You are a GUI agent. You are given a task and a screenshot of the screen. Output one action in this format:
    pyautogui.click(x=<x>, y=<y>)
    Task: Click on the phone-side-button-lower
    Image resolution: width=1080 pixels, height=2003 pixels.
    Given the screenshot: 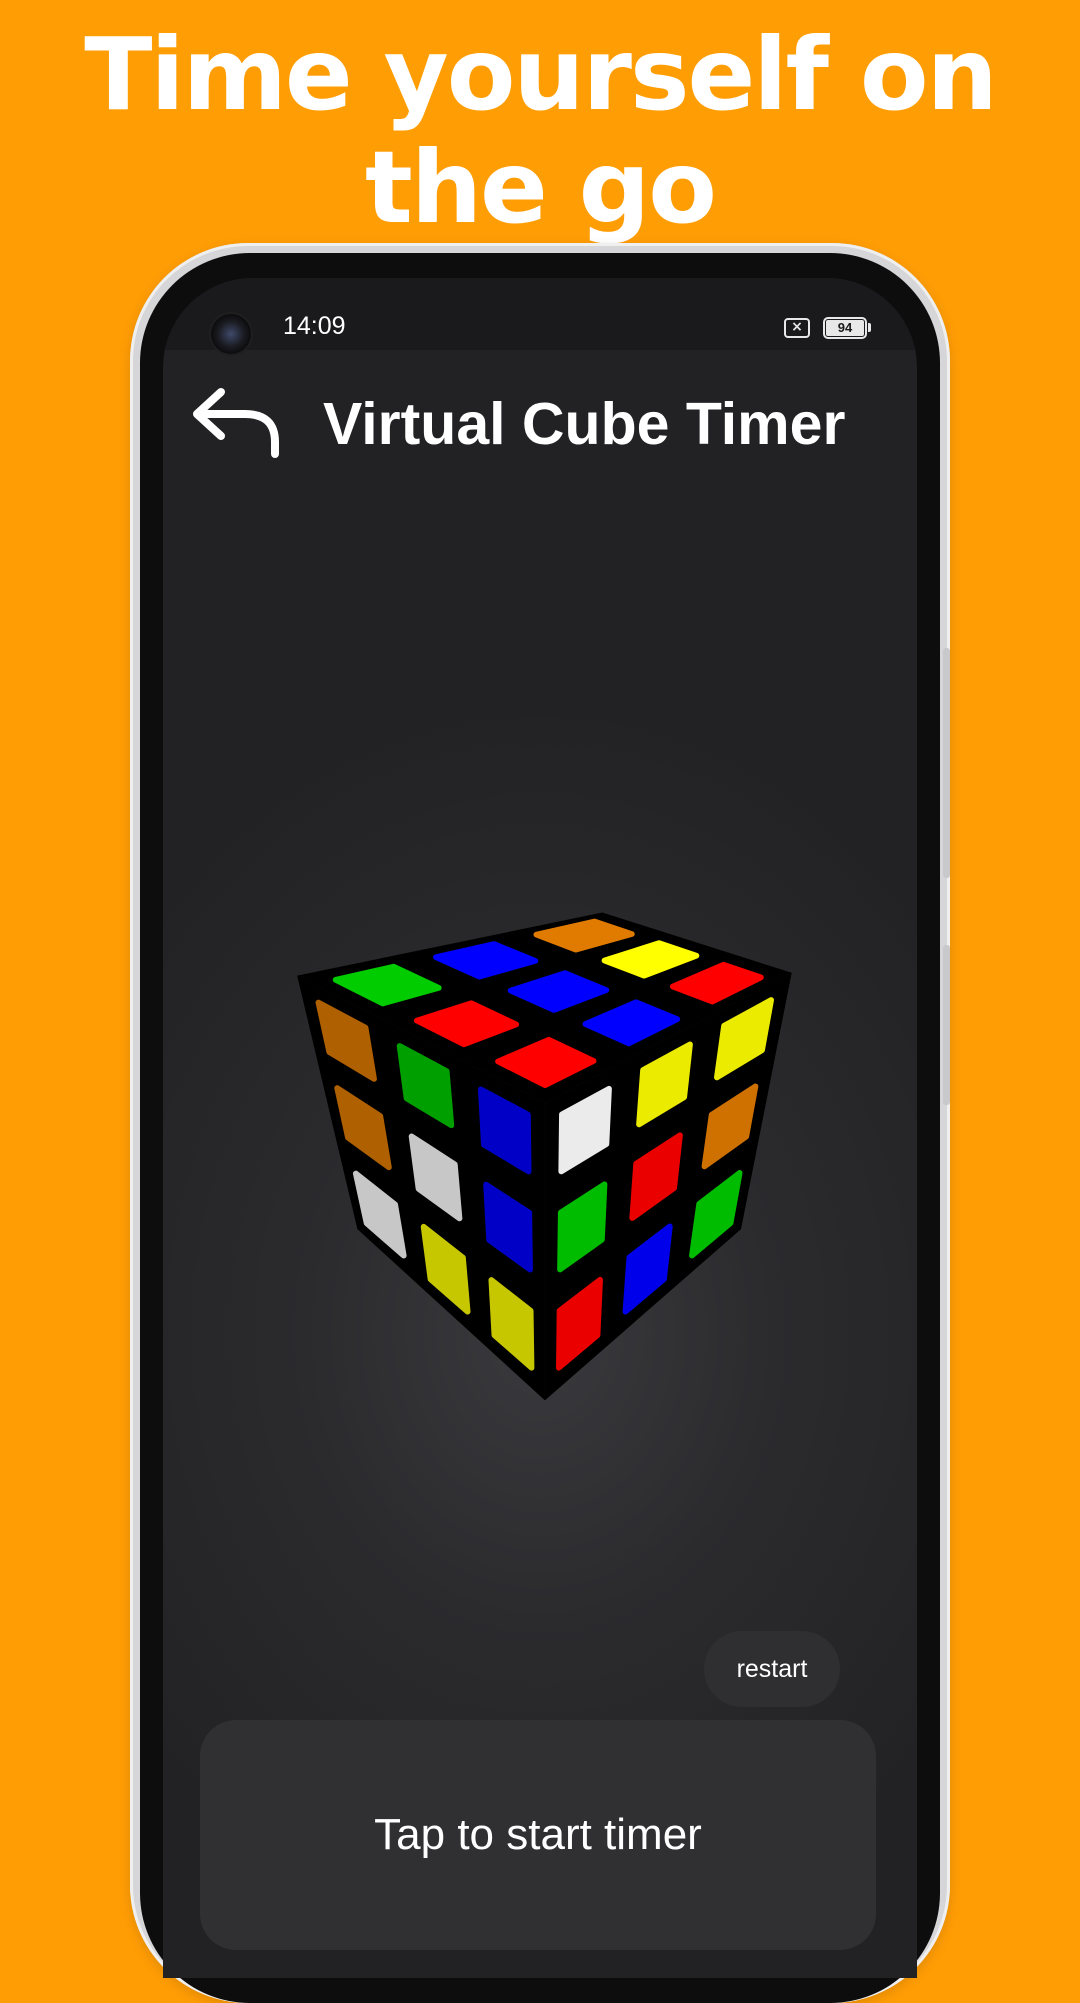 What is the action you would take?
    pyautogui.click(x=946, y=1025)
    